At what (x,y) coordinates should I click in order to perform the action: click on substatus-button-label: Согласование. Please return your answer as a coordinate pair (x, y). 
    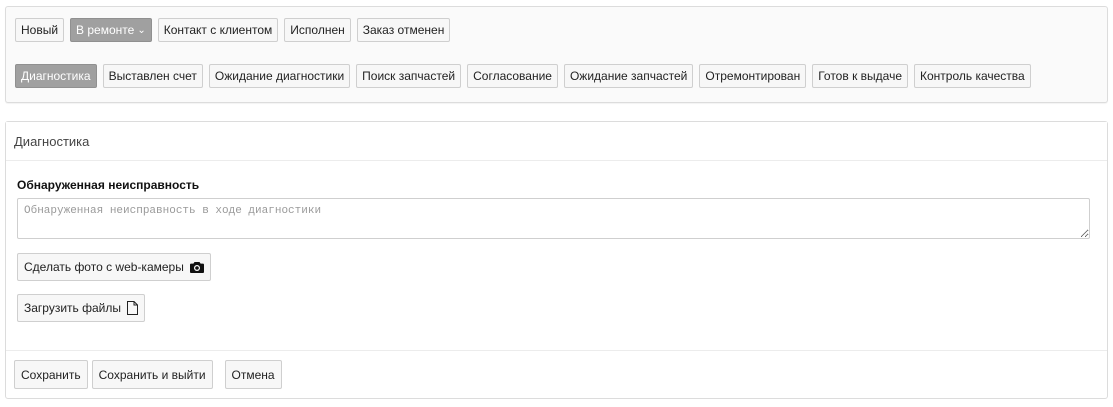
    Looking at the image, I should click on (512, 76).